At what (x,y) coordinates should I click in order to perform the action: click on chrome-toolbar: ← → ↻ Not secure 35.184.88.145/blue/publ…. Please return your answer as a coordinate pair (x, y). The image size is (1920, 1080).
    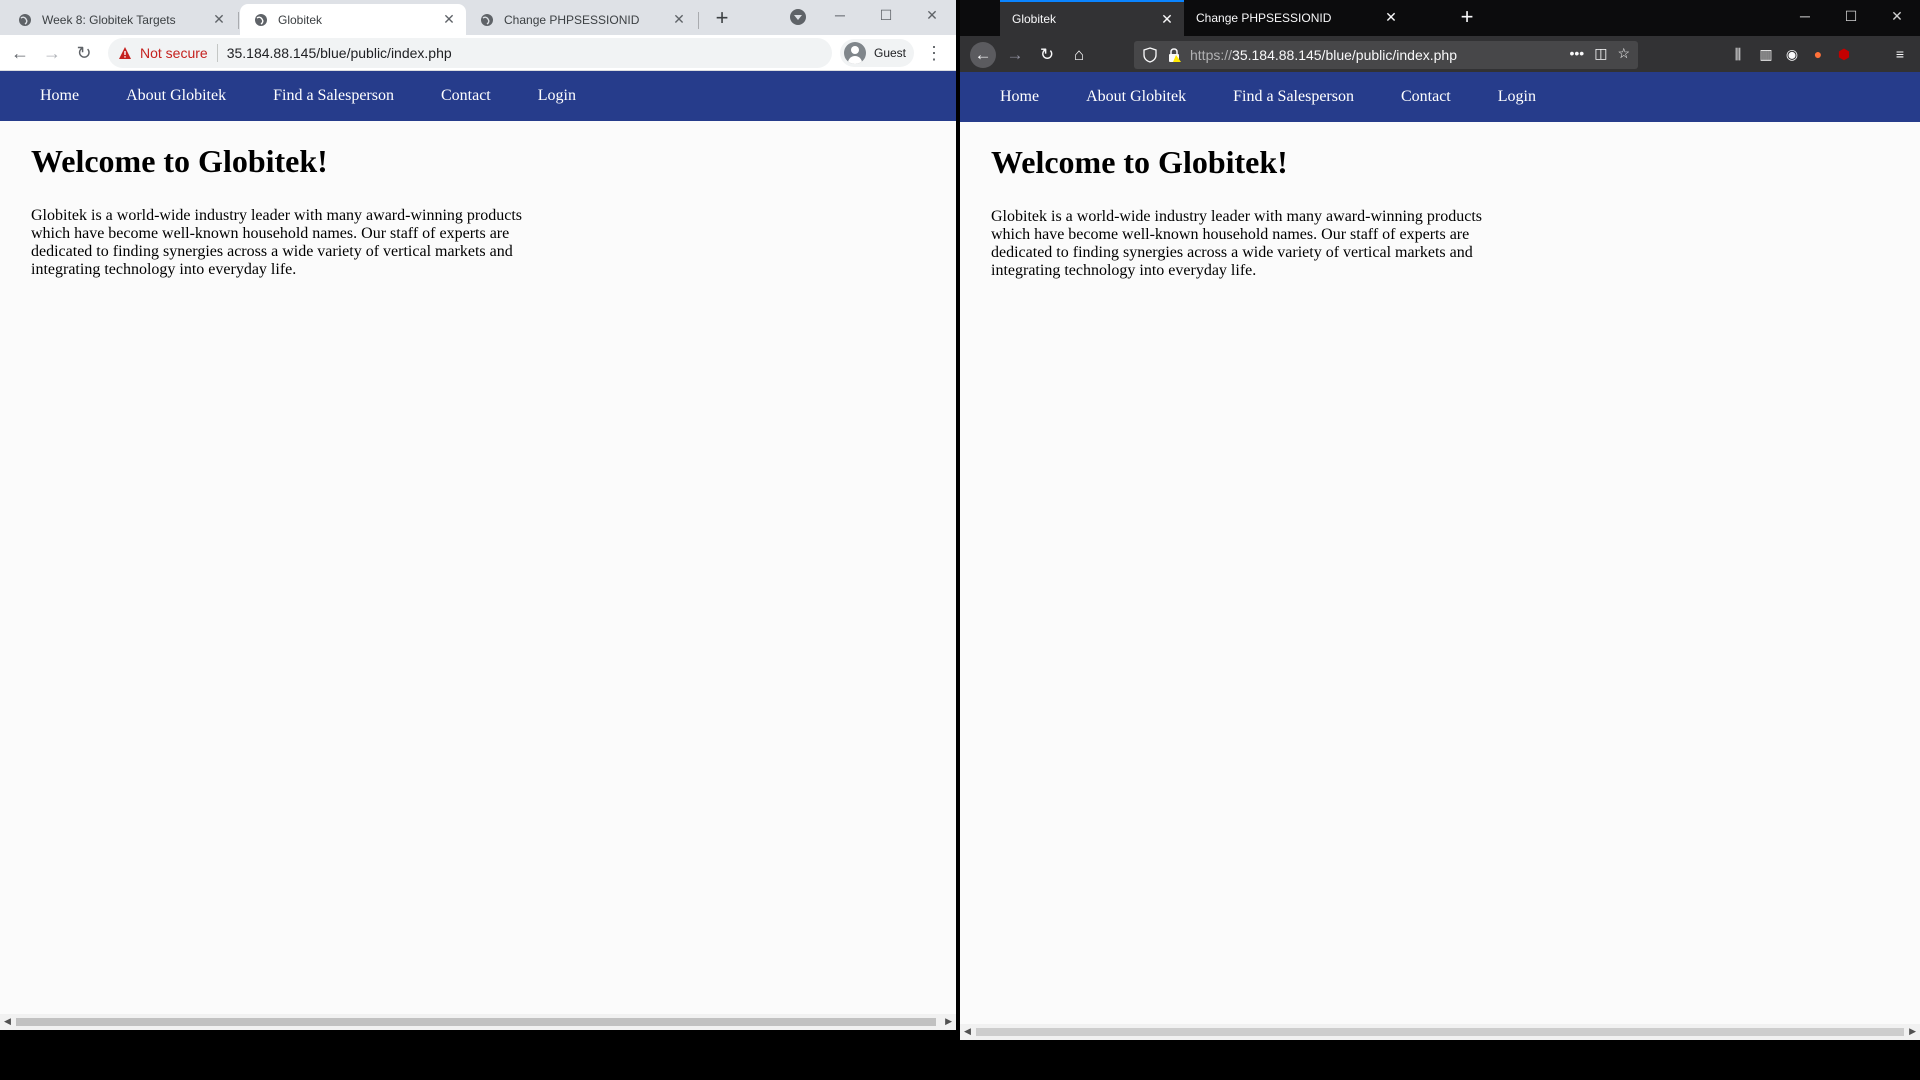
    Looking at the image, I should click on (478, 53).